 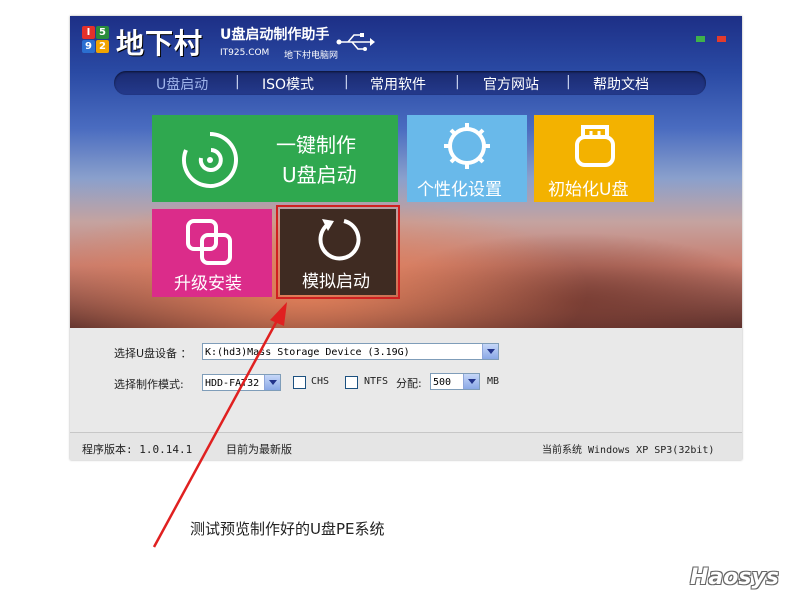 What do you see at coordinates (287, 529) in the screenshot?
I see `annotation-caption: 测试预览制作好的U盘PE系统` at bounding box center [287, 529].